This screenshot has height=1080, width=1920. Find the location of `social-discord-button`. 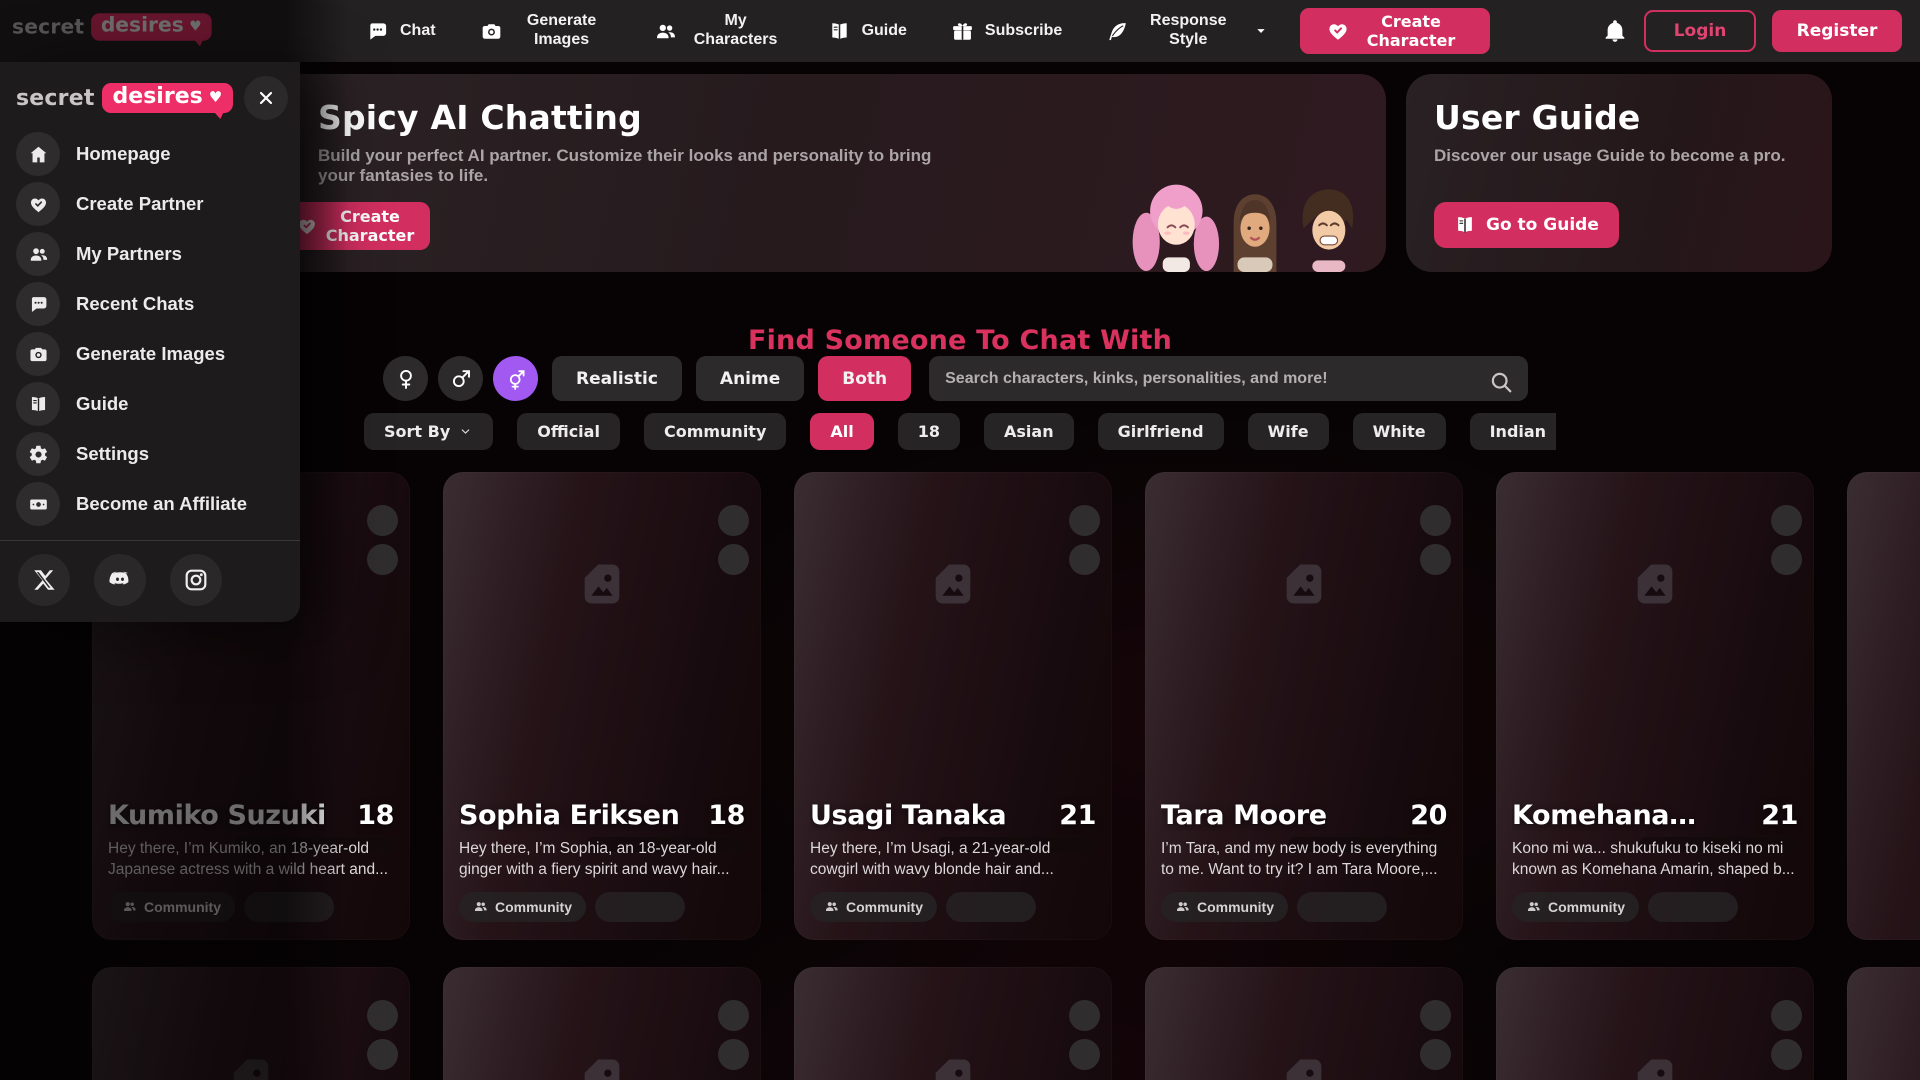

social-discord-button is located at coordinates (120, 580).